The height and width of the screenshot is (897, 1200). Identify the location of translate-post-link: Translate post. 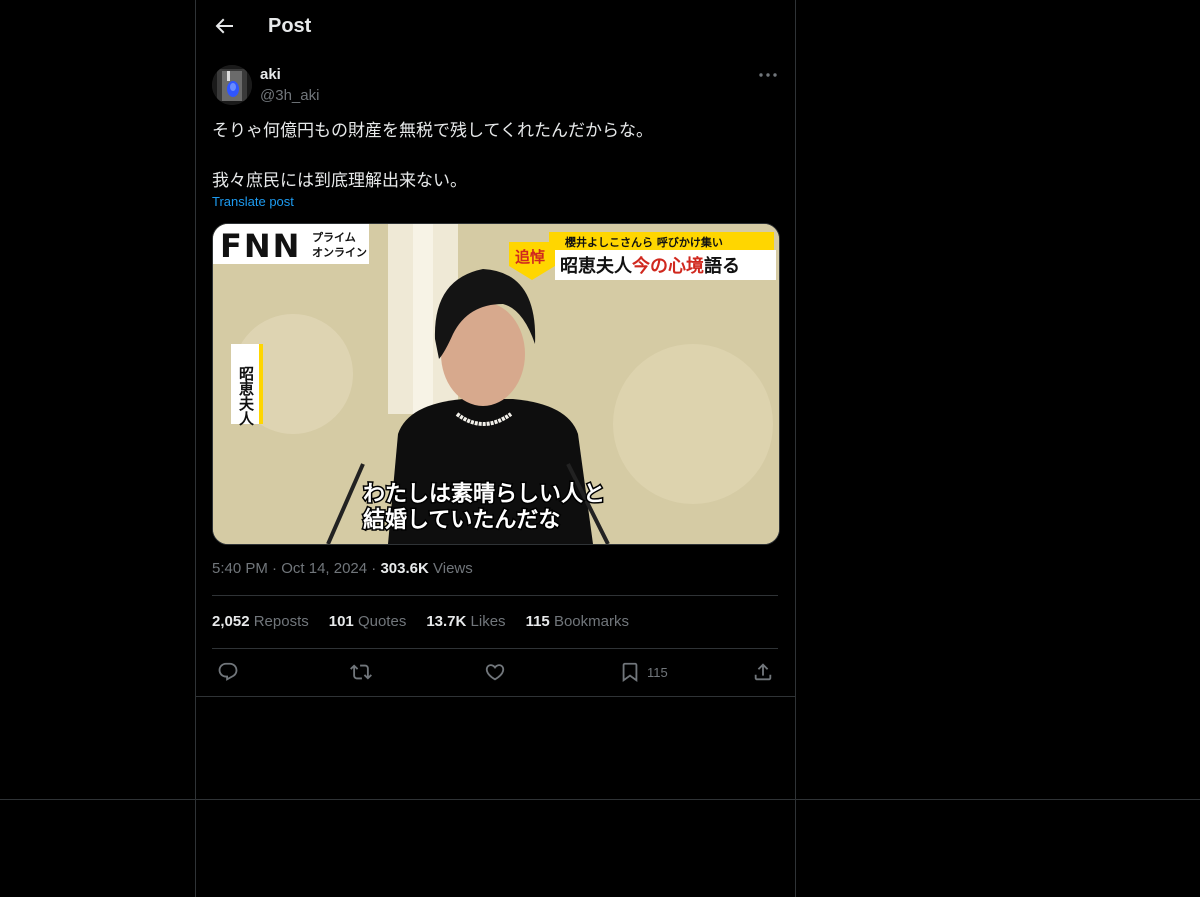
(253, 201).